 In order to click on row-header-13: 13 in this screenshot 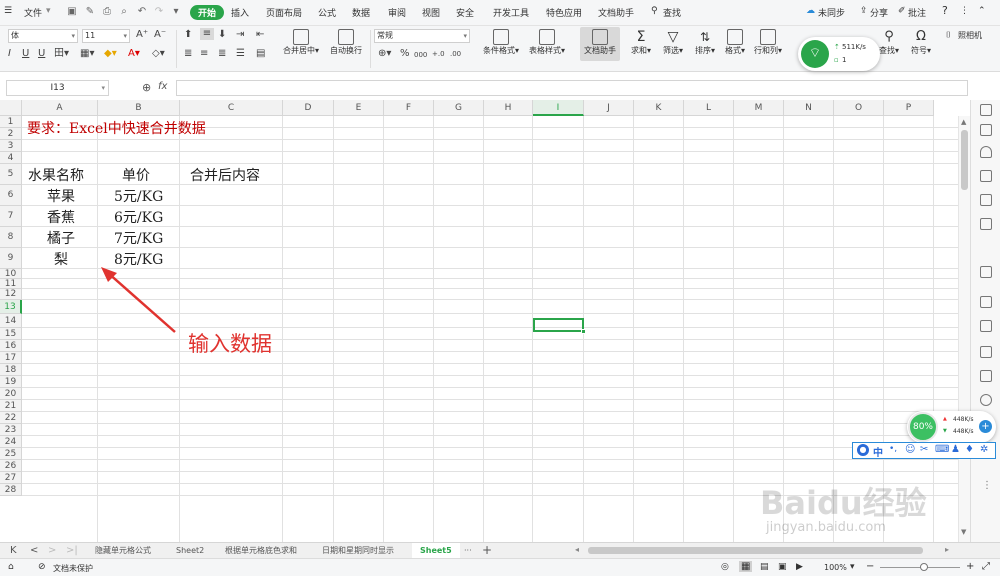, I will do `click(11, 307)`.